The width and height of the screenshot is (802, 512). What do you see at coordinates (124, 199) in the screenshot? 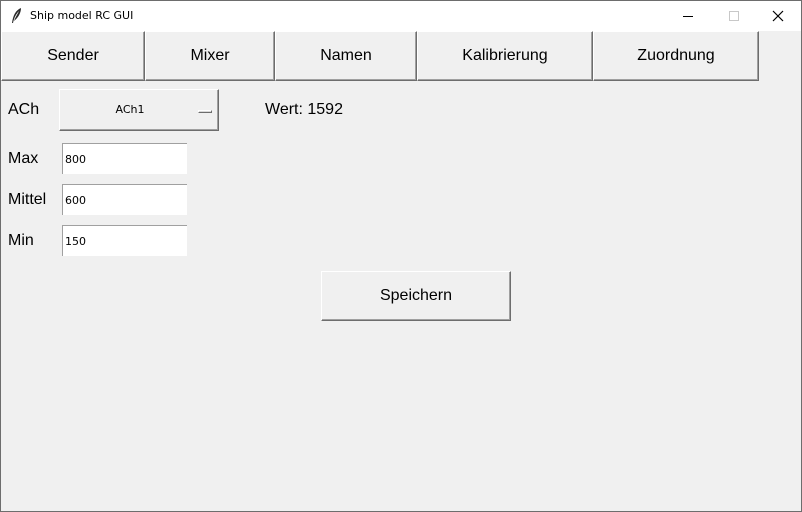
I see `mittel-input` at bounding box center [124, 199].